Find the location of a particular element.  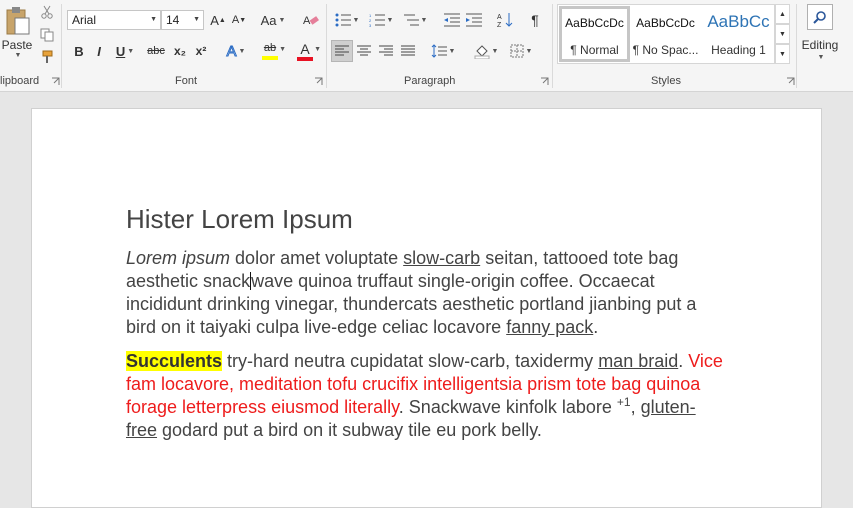

paragraph-launcher-icon is located at coordinates (544, 81).